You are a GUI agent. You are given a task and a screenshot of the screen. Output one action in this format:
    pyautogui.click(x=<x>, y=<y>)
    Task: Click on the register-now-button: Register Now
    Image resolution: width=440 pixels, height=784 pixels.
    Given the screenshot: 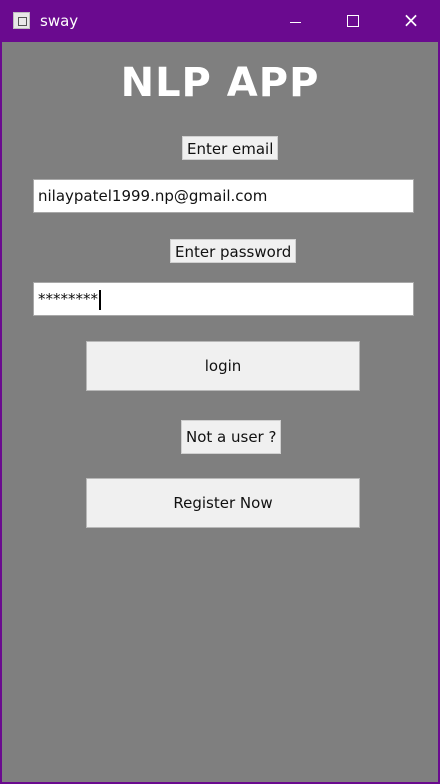 What is the action you would take?
    pyautogui.click(x=223, y=503)
    